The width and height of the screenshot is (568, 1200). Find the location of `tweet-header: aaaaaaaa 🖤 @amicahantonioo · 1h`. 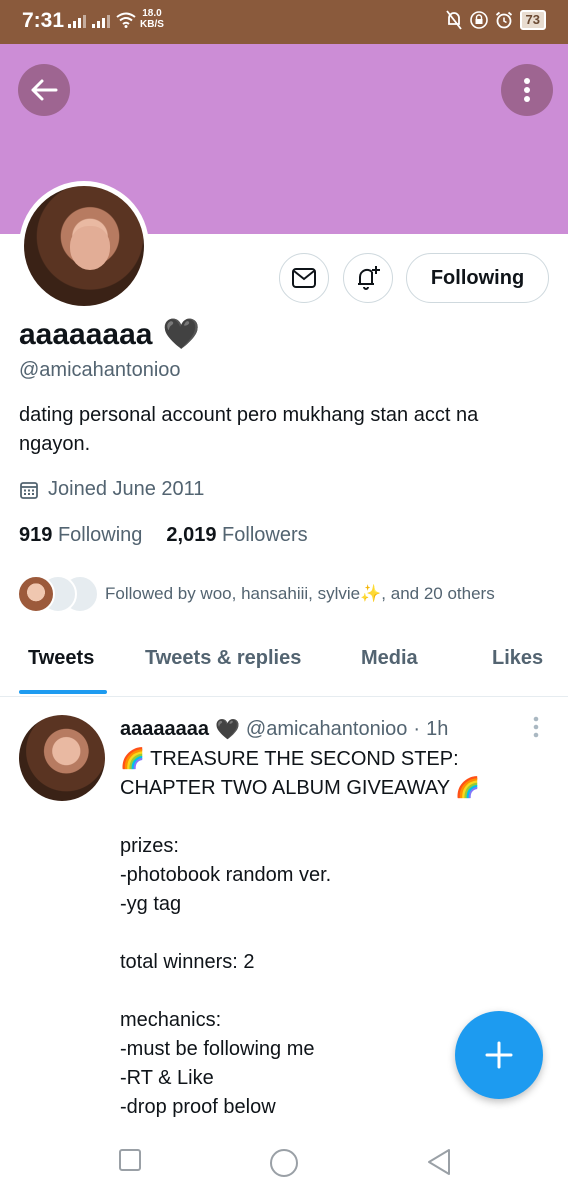

tweet-header: aaaaaaaa 🖤 @amicahantonioo · 1h is located at coordinates (284, 729).